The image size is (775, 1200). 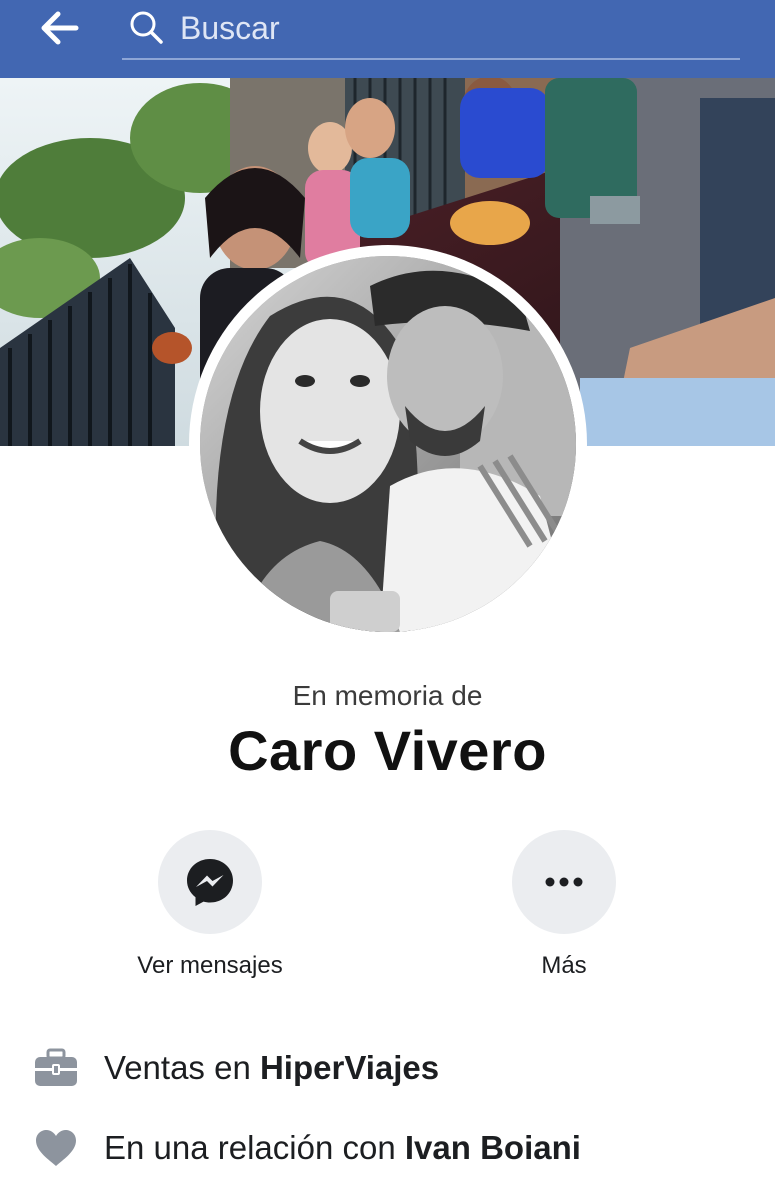 I want to click on view-messages-button: Ver mensajes, so click(x=210, y=905).